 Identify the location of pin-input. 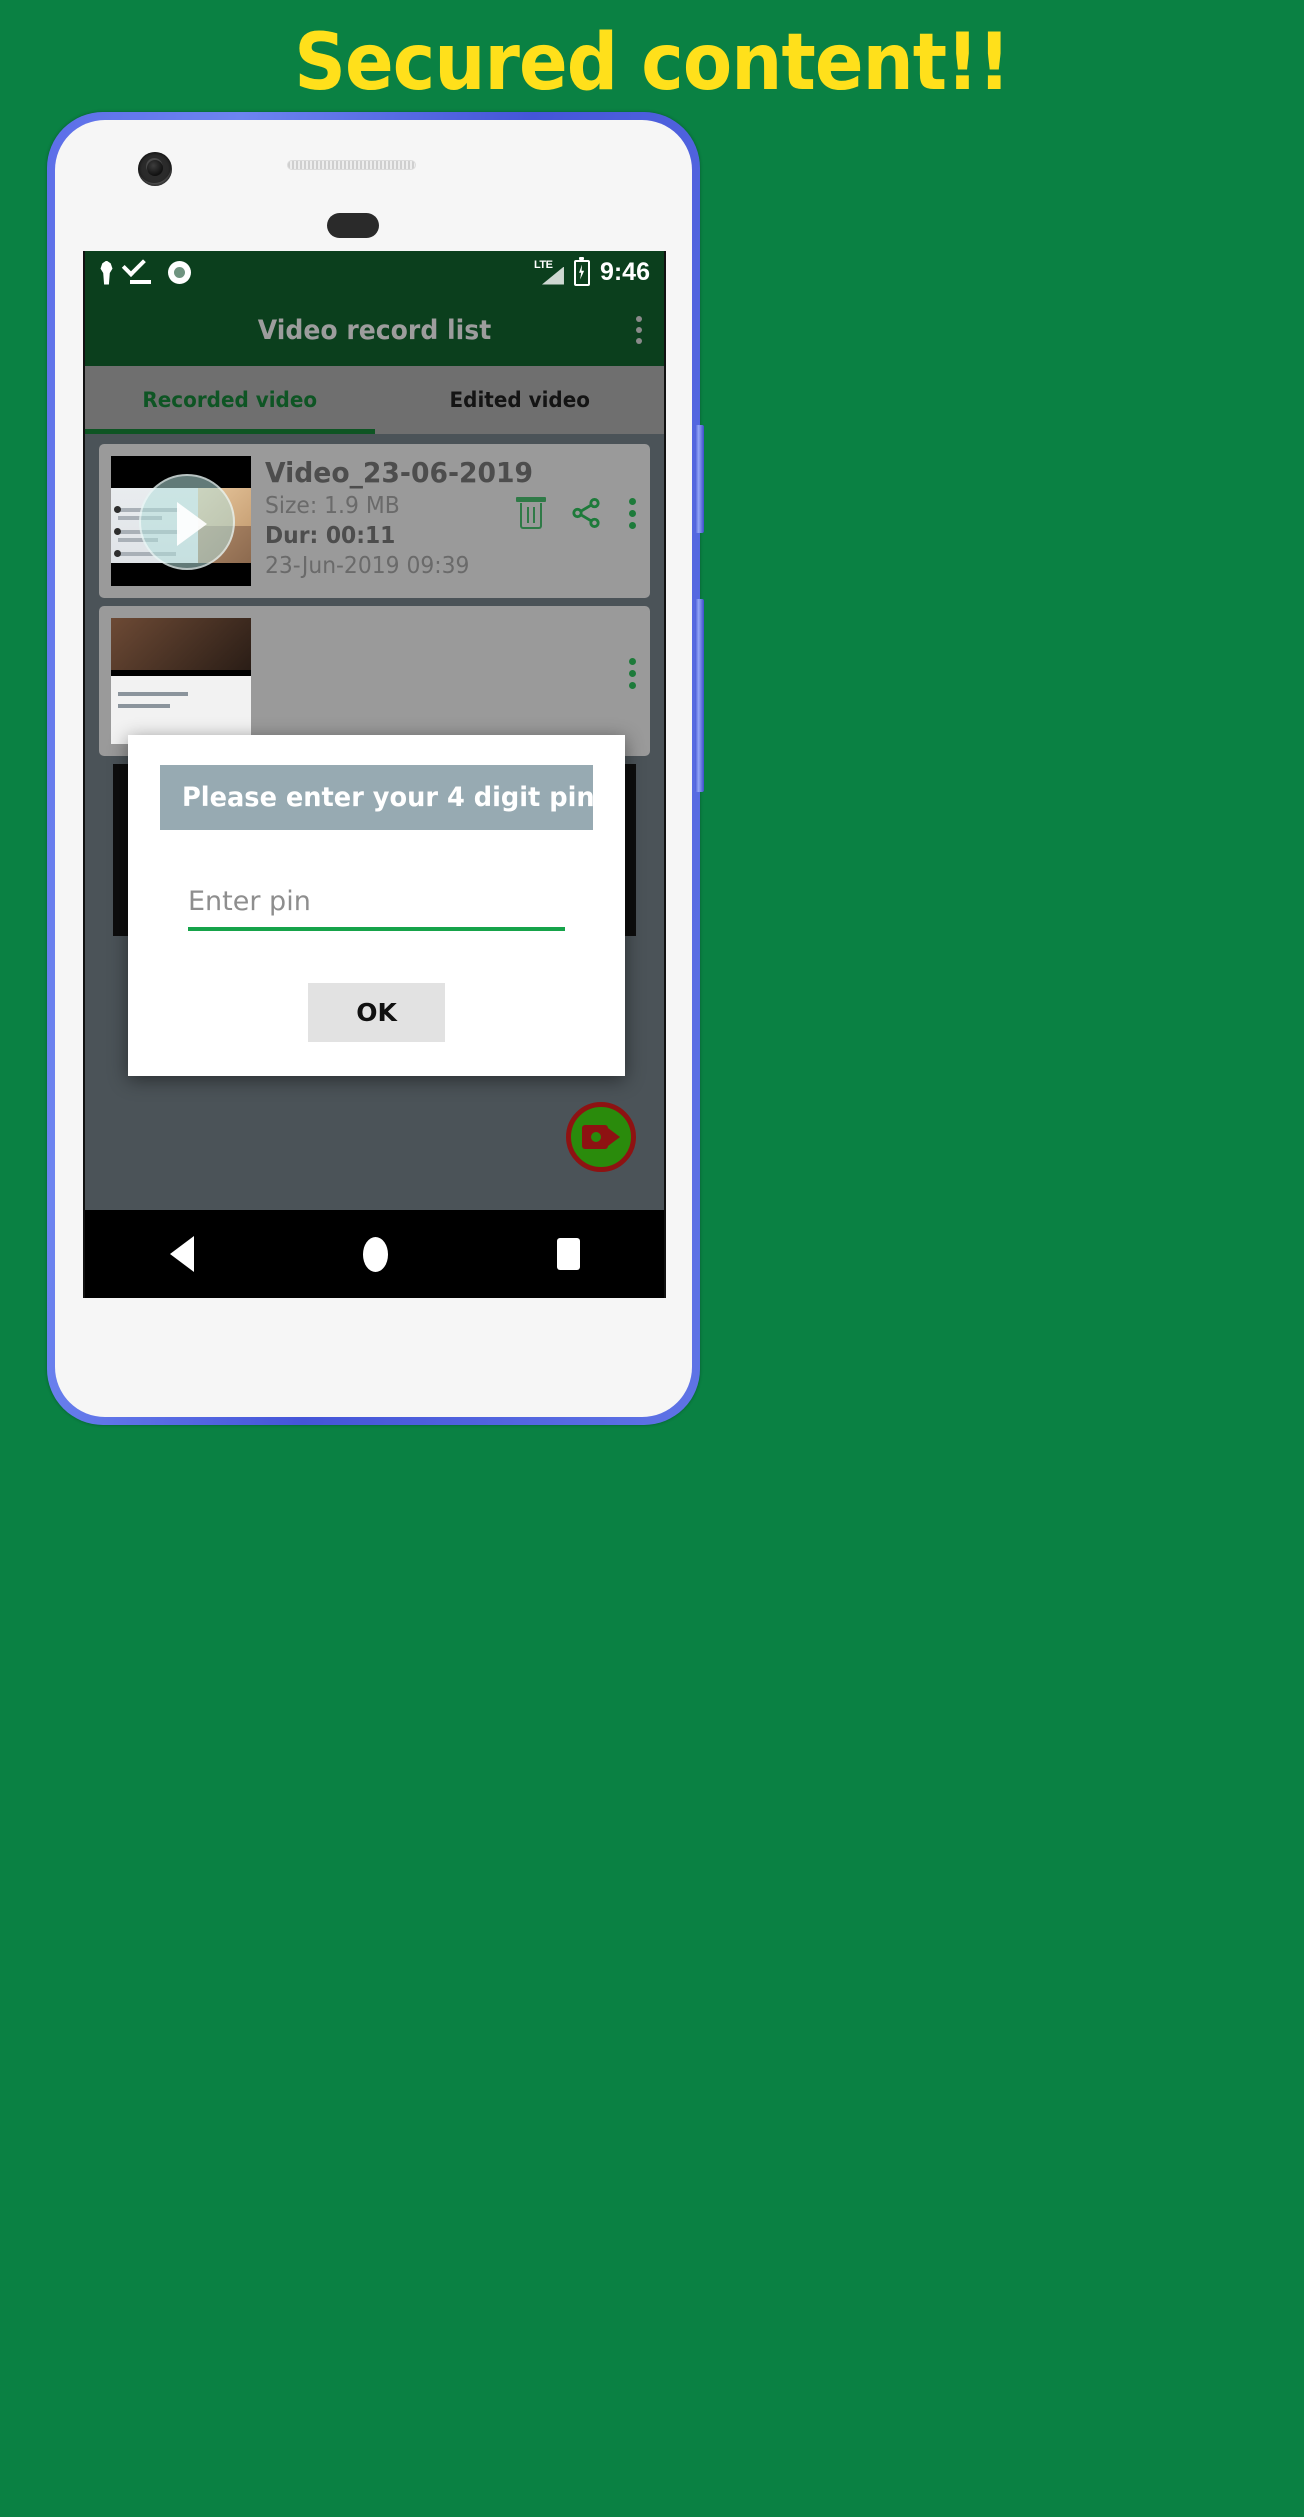
(376, 906).